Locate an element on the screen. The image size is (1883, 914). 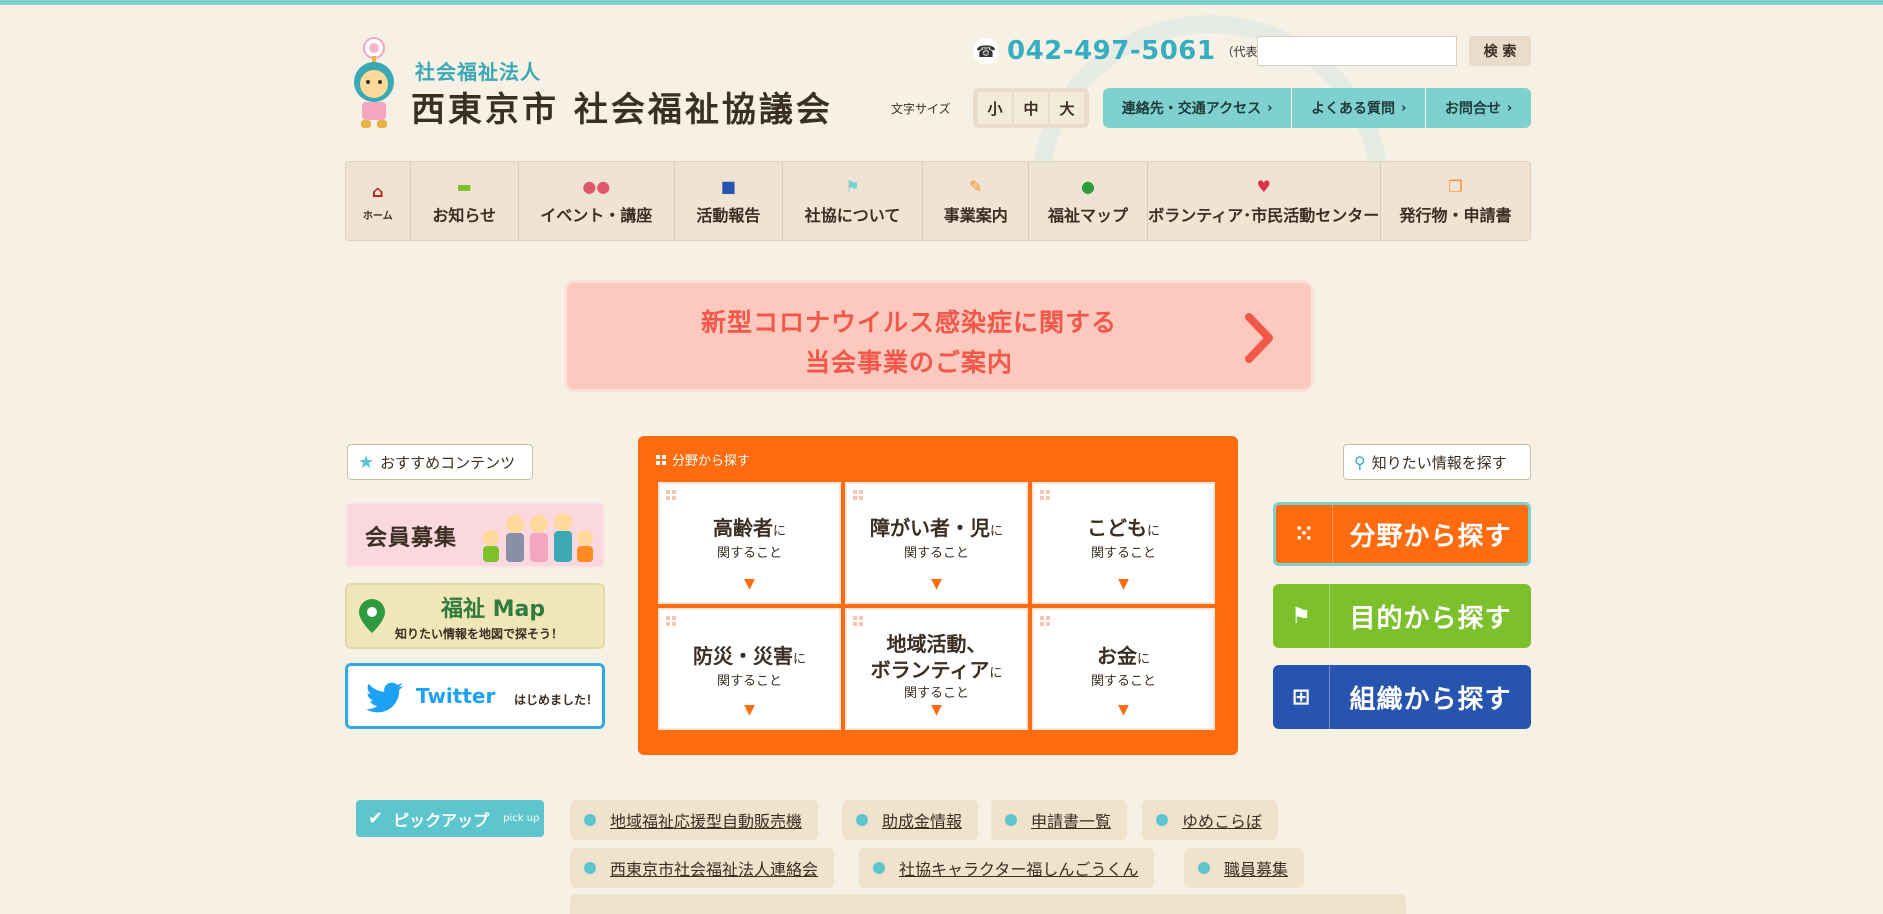
search-by-purpose-label: 目的から探す is located at coordinates (1430, 618).